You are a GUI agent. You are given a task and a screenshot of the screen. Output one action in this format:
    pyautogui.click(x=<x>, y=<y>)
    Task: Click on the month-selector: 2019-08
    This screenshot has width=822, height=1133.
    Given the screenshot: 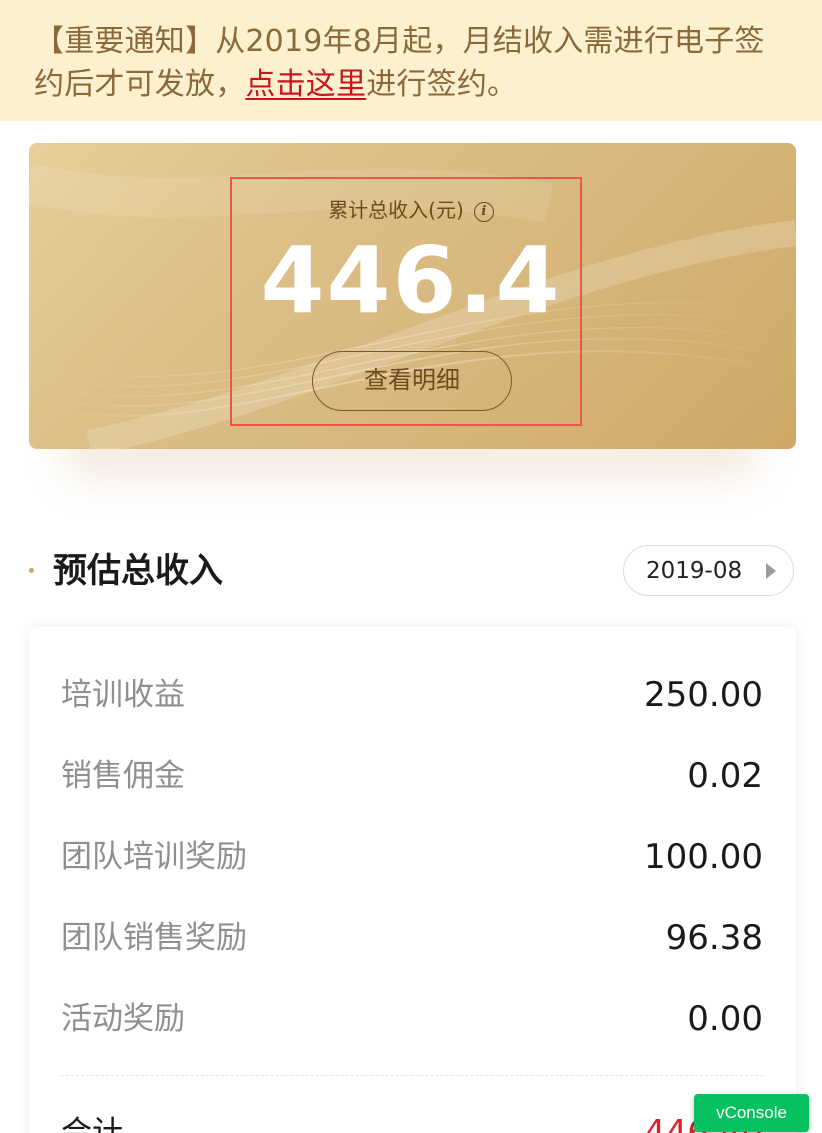 What is the action you would take?
    pyautogui.click(x=708, y=570)
    